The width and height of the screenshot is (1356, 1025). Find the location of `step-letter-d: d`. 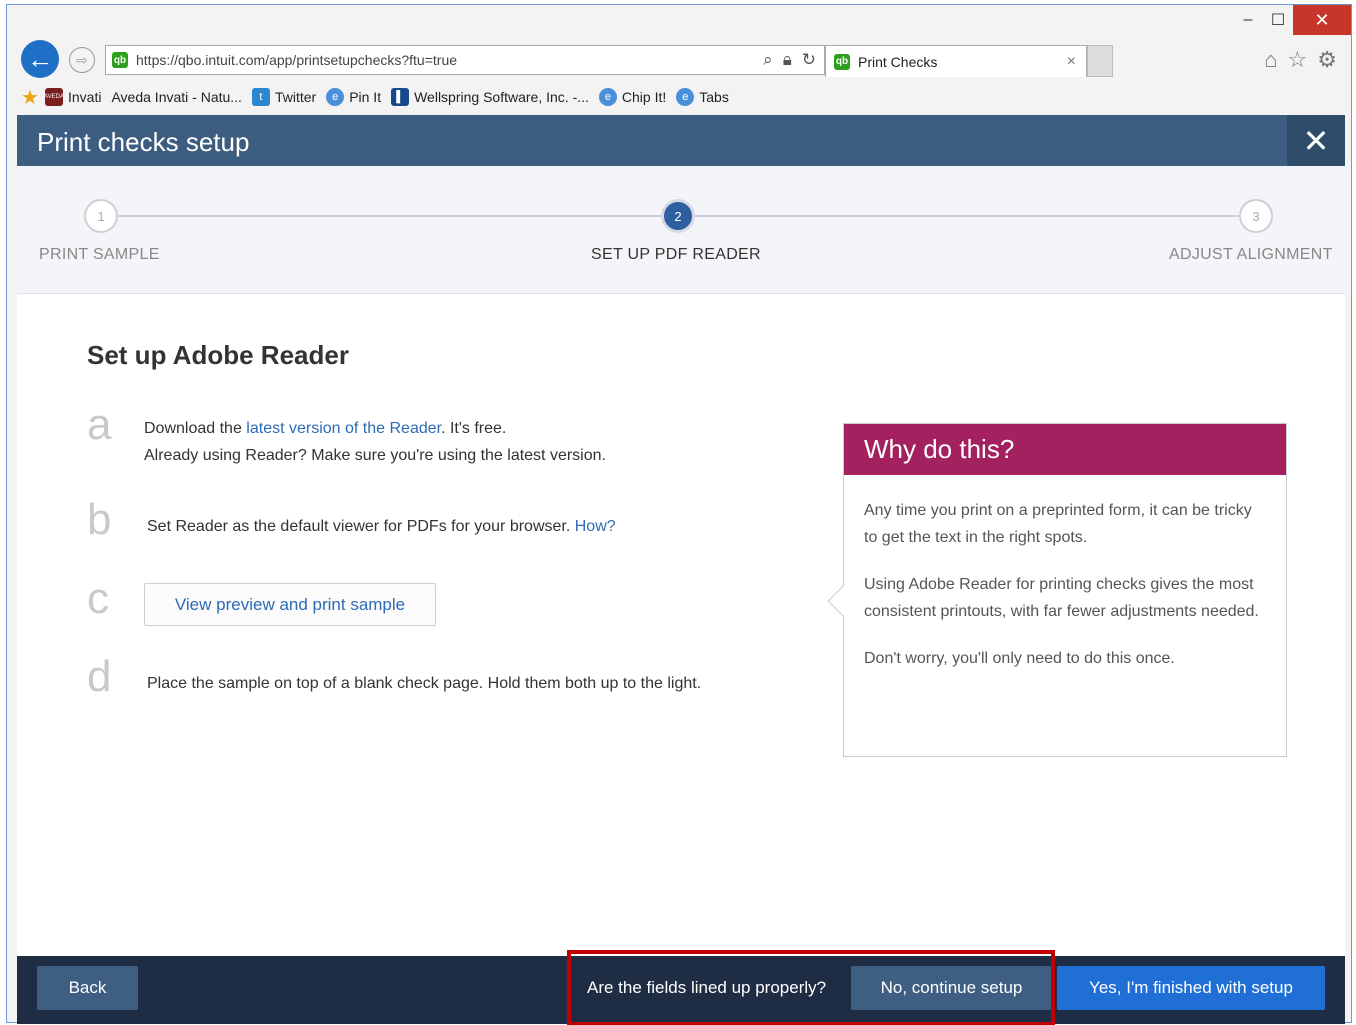

step-letter-d: d is located at coordinates (99, 676).